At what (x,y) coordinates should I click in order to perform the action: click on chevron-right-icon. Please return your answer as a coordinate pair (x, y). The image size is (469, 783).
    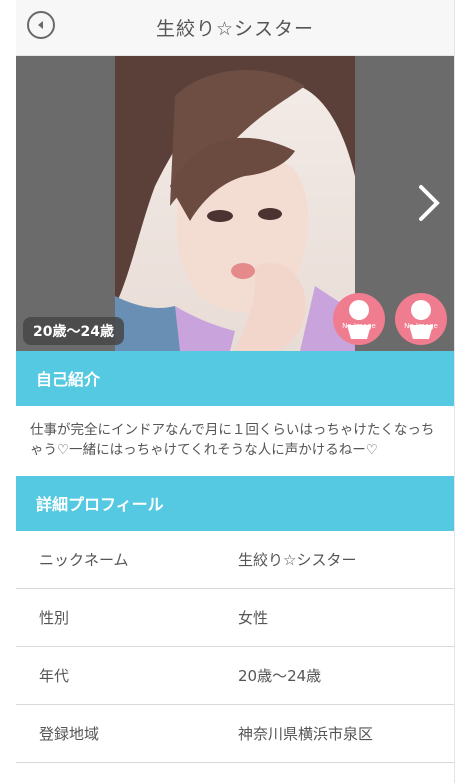
    Looking at the image, I should click on (429, 203).